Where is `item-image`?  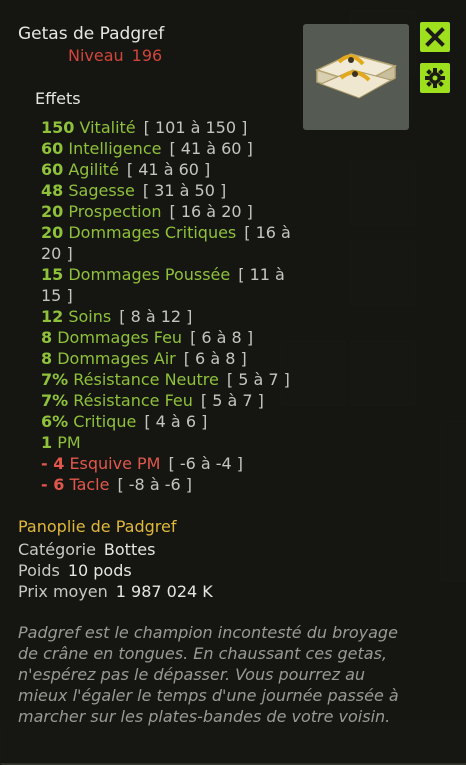
item-image is located at coordinates (356, 77).